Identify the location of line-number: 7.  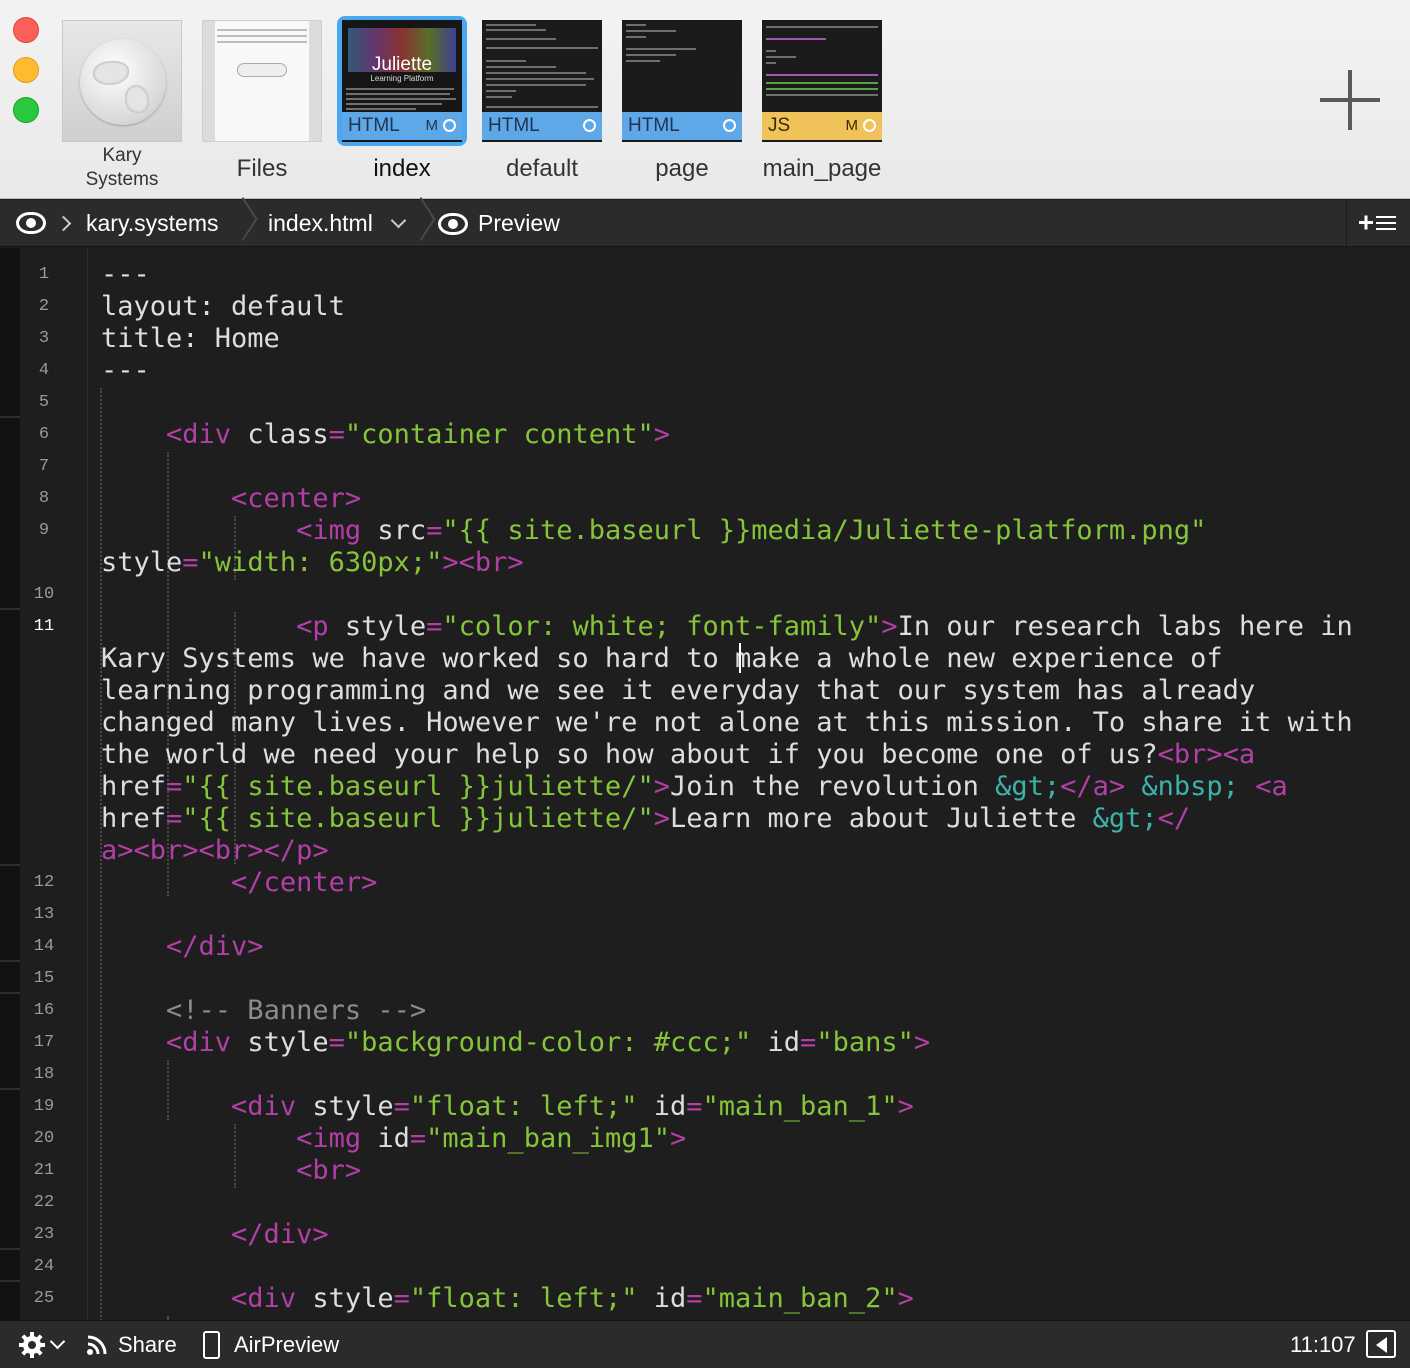
(44, 466).